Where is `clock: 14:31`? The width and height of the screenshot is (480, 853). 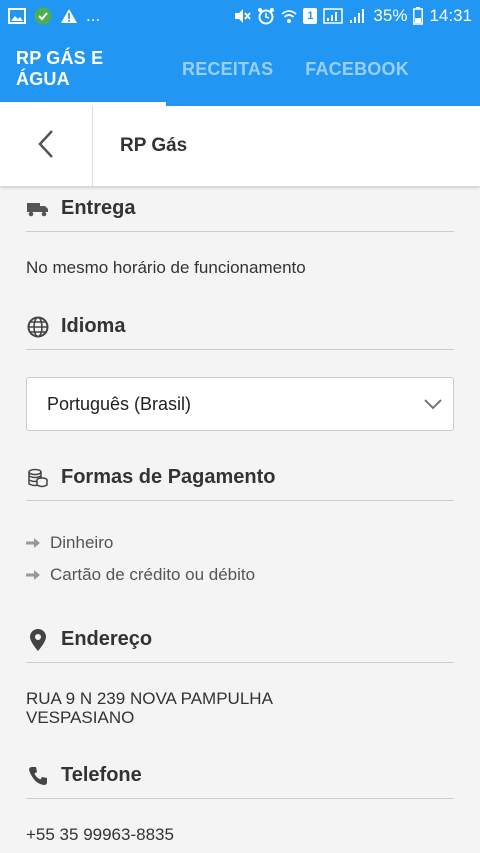
clock: 14:31 is located at coordinates (450, 15).